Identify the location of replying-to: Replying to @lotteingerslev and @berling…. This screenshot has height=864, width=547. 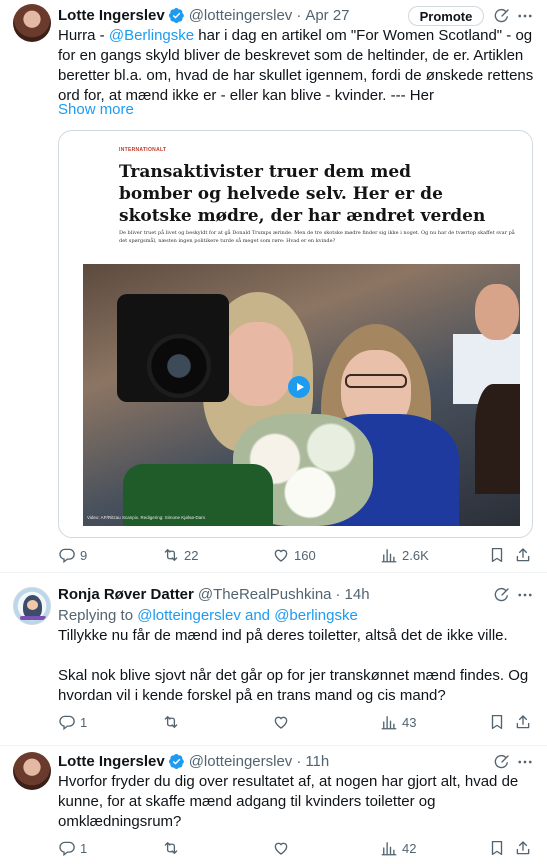
(297, 616).